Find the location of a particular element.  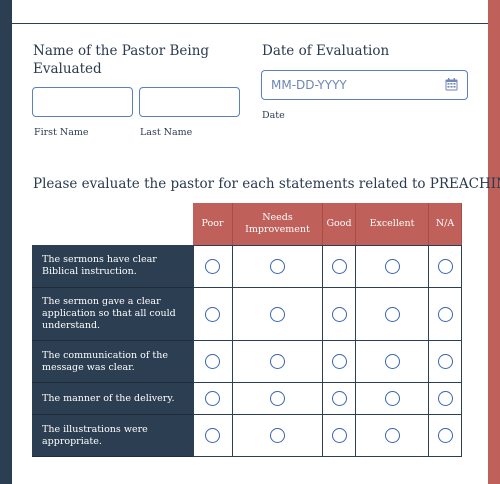

pastor-name-label: Name of the Pastor Being Evaluated is located at coordinates (121, 60).